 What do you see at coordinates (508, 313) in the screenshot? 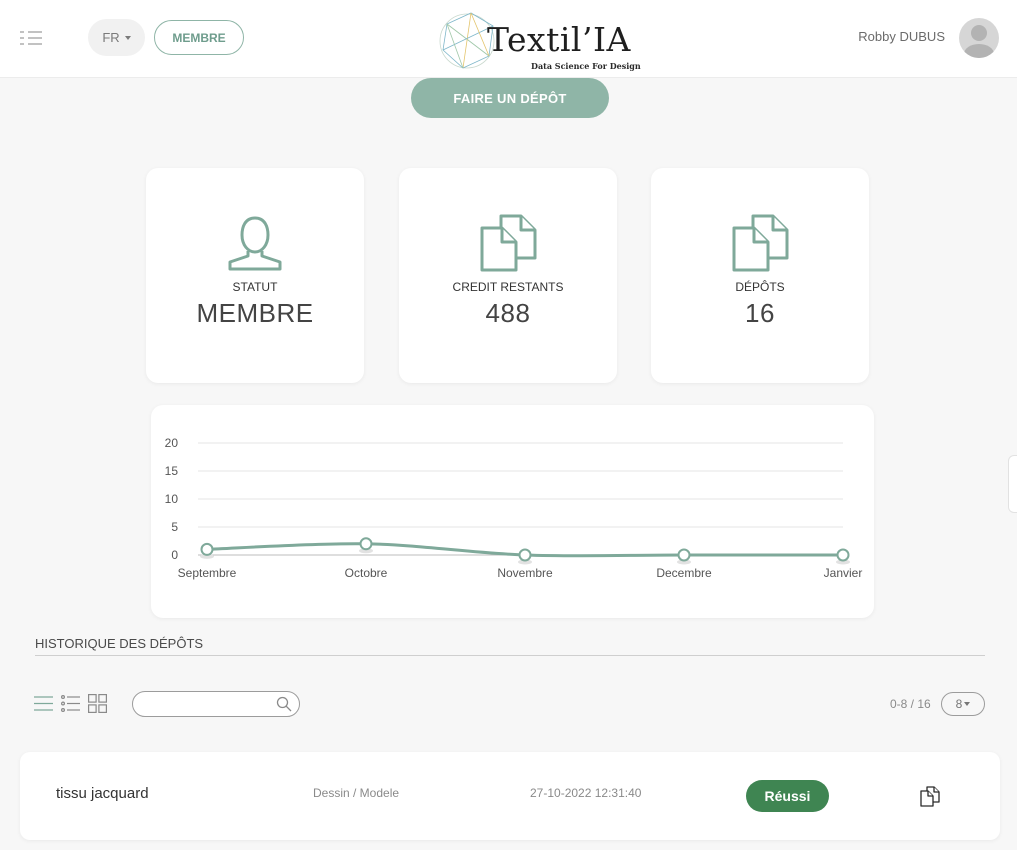
I see `stat-value: 488` at bounding box center [508, 313].